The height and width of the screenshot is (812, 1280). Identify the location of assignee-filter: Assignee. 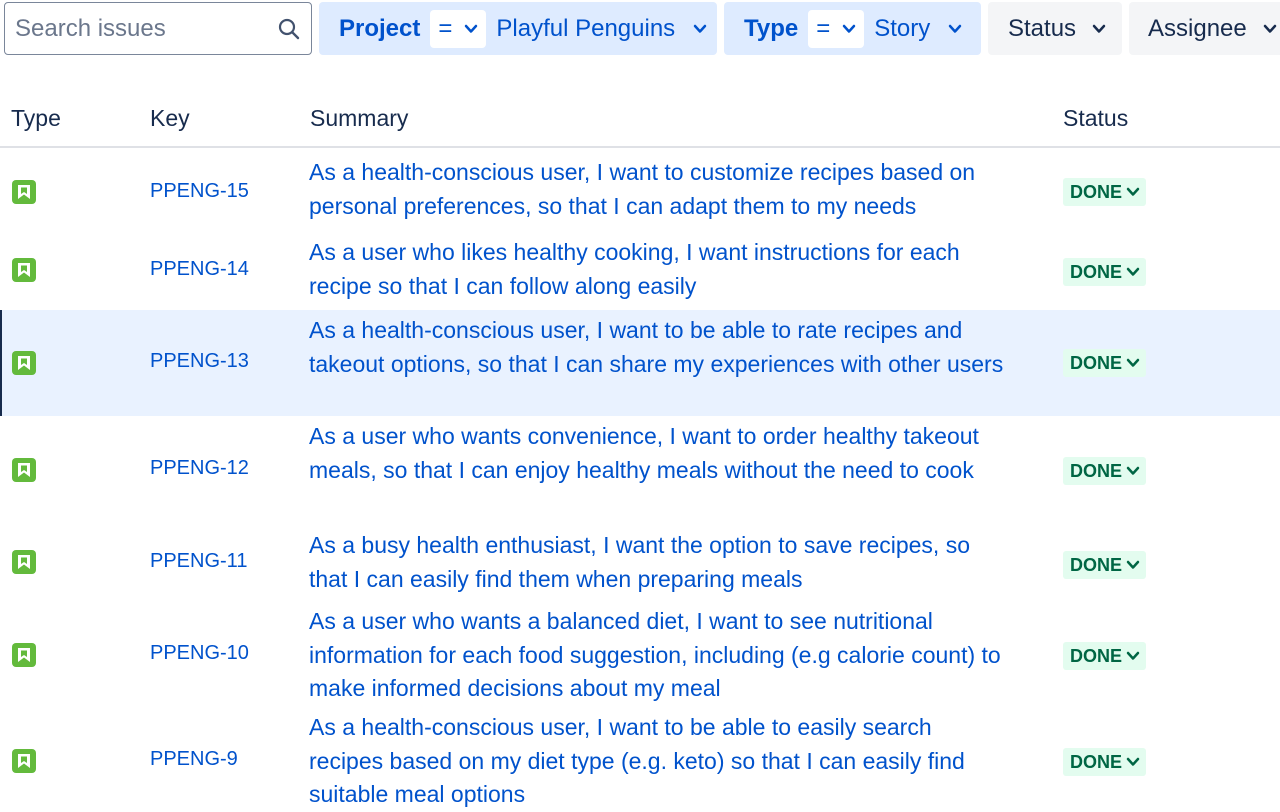
(1204, 28).